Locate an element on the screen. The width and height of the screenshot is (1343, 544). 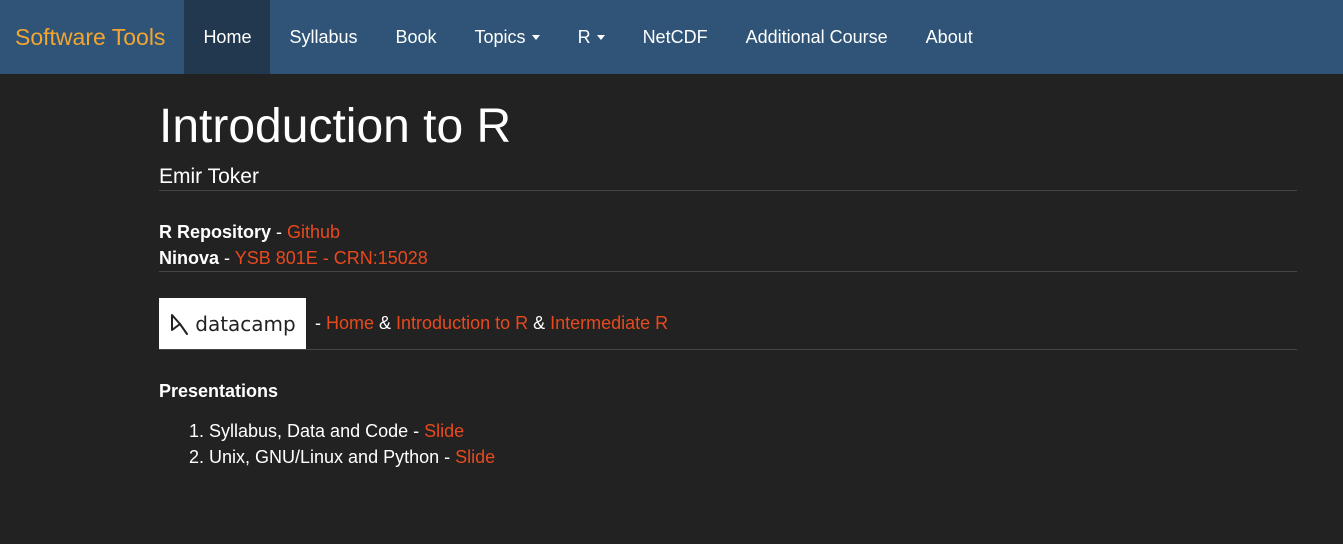
nav-item-syllabus: Syllabus is located at coordinates (323, 37).